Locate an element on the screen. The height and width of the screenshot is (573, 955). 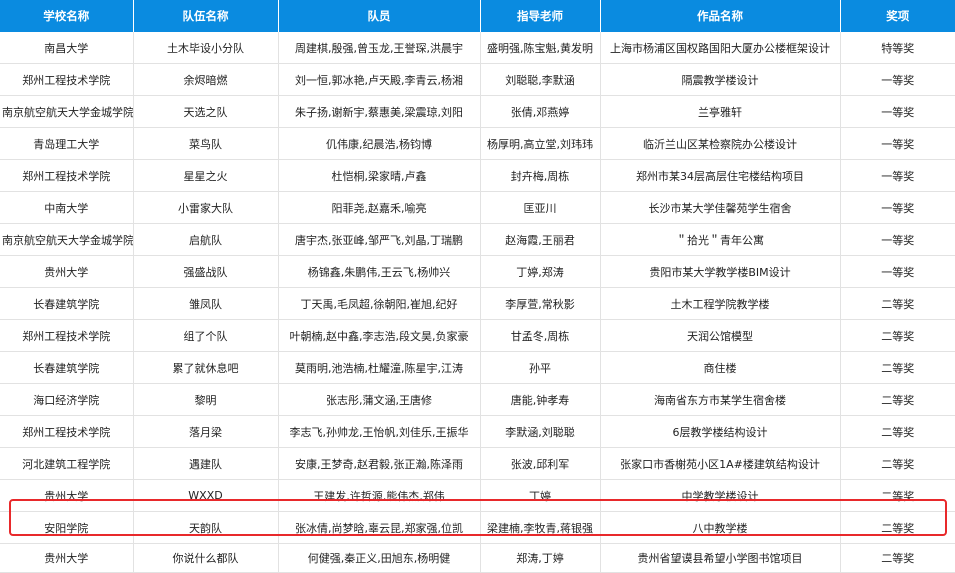
cell-members: 王建发,许哲源,熊伟杰,郑伟 is located at coordinates (379, 495).